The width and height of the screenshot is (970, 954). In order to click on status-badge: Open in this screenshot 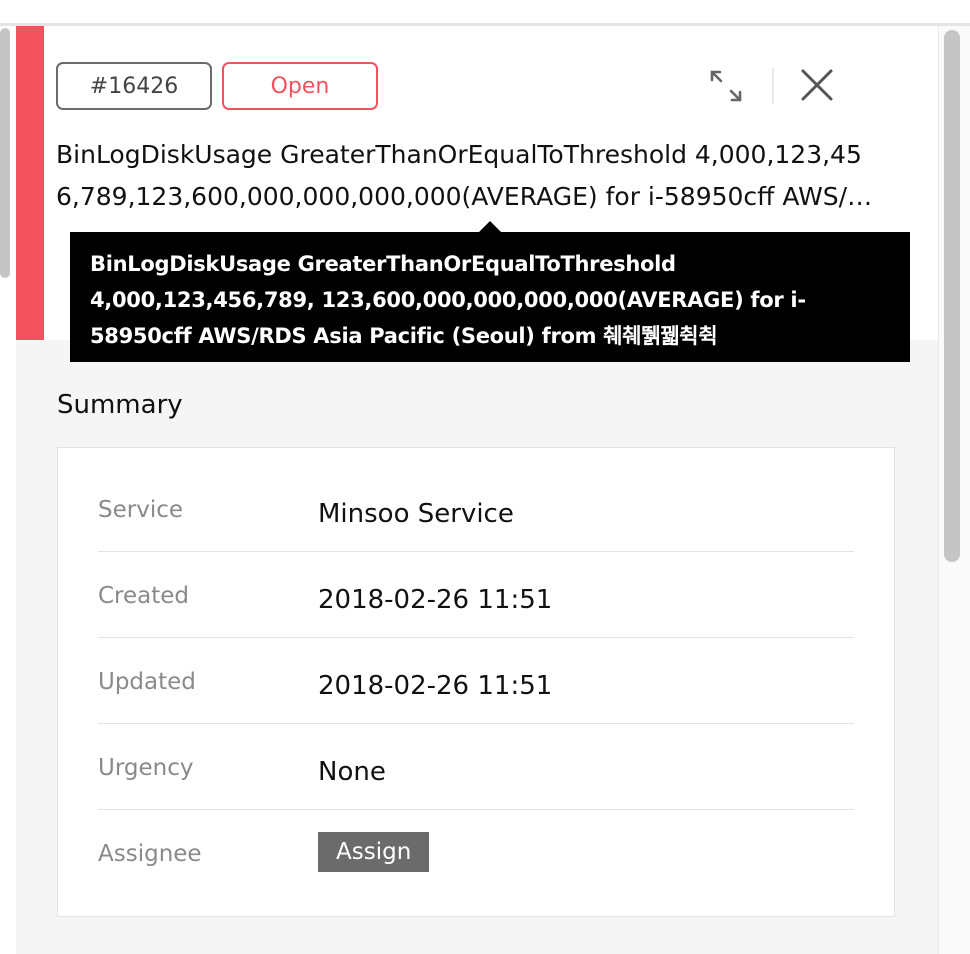, I will do `click(300, 86)`.